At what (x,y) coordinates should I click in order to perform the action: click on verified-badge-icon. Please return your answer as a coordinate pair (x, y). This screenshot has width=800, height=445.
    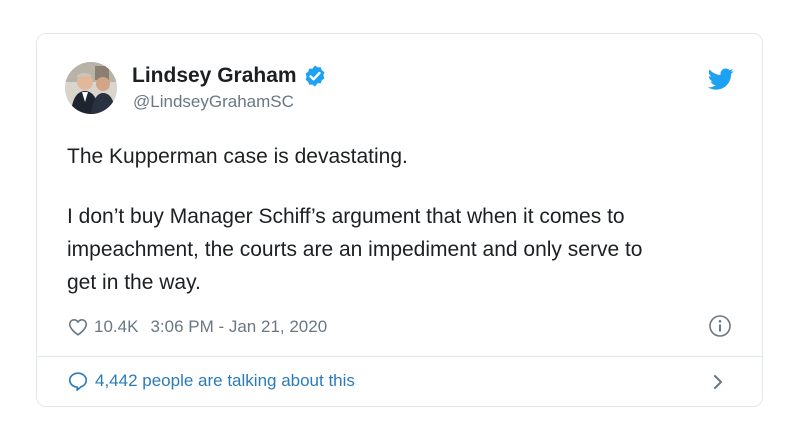
    Looking at the image, I should click on (314, 76).